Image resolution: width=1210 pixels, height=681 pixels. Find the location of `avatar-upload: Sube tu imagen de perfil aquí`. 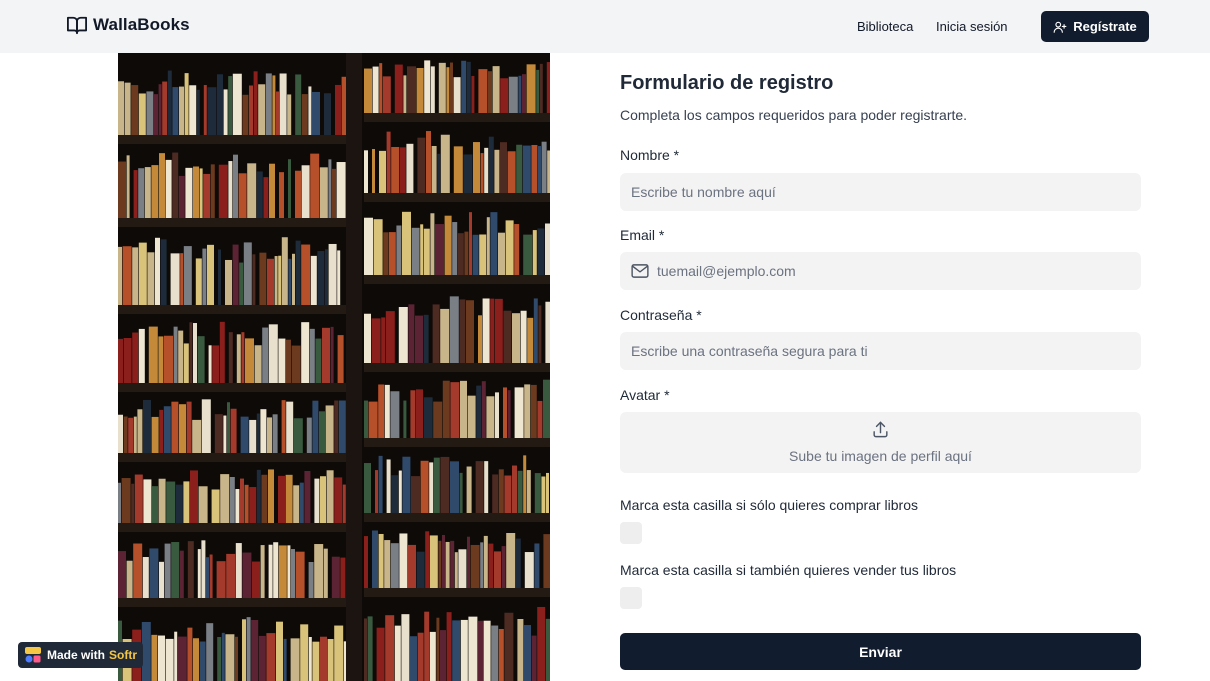

avatar-upload: Sube tu imagen de perfil aquí is located at coordinates (880, 442).